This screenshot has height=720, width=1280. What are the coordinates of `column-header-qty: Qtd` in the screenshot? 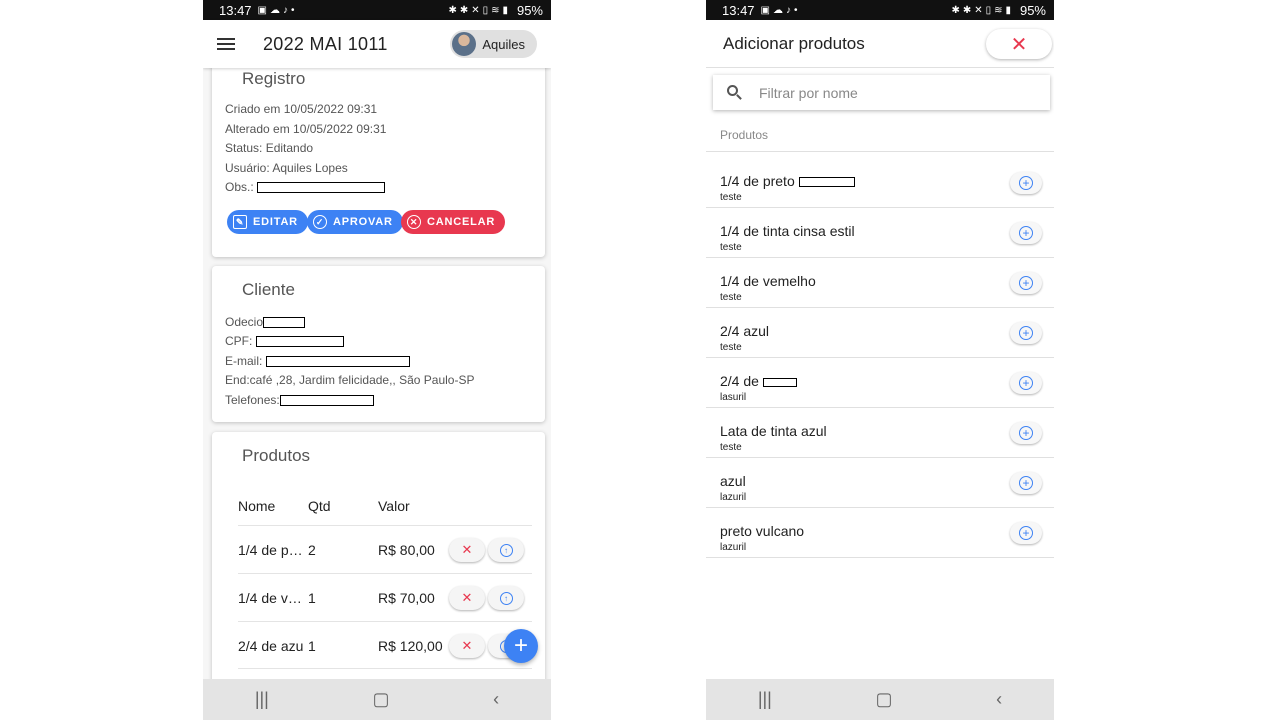 It's located at (319, 506).